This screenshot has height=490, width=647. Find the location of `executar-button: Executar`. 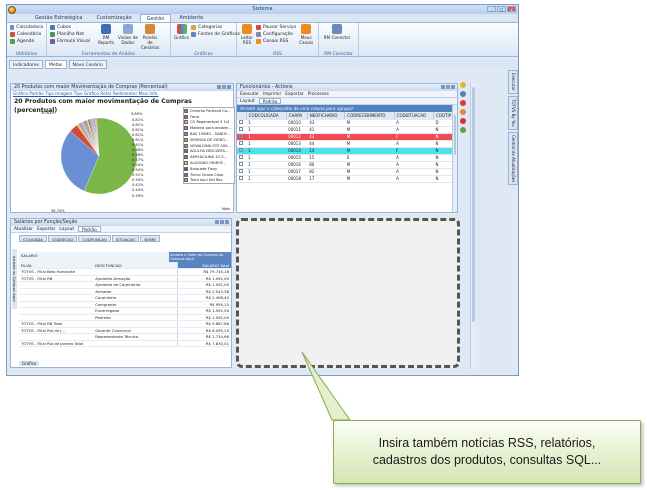

executar-button: Executar is located at coordinates (249, 94).